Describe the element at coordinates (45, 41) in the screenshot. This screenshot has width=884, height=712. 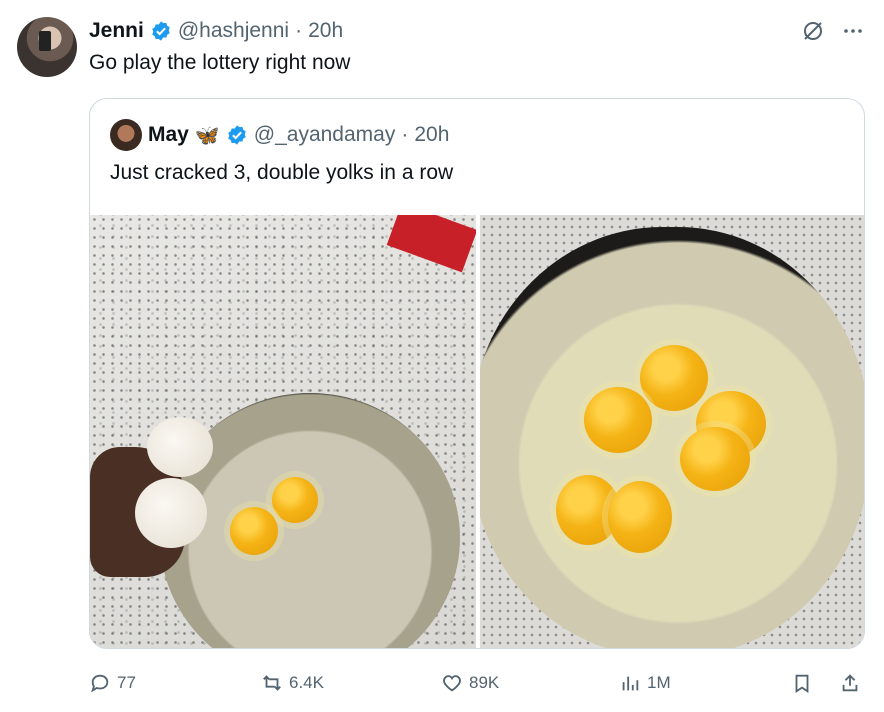
I see `avatar-phone-detail` at that location.